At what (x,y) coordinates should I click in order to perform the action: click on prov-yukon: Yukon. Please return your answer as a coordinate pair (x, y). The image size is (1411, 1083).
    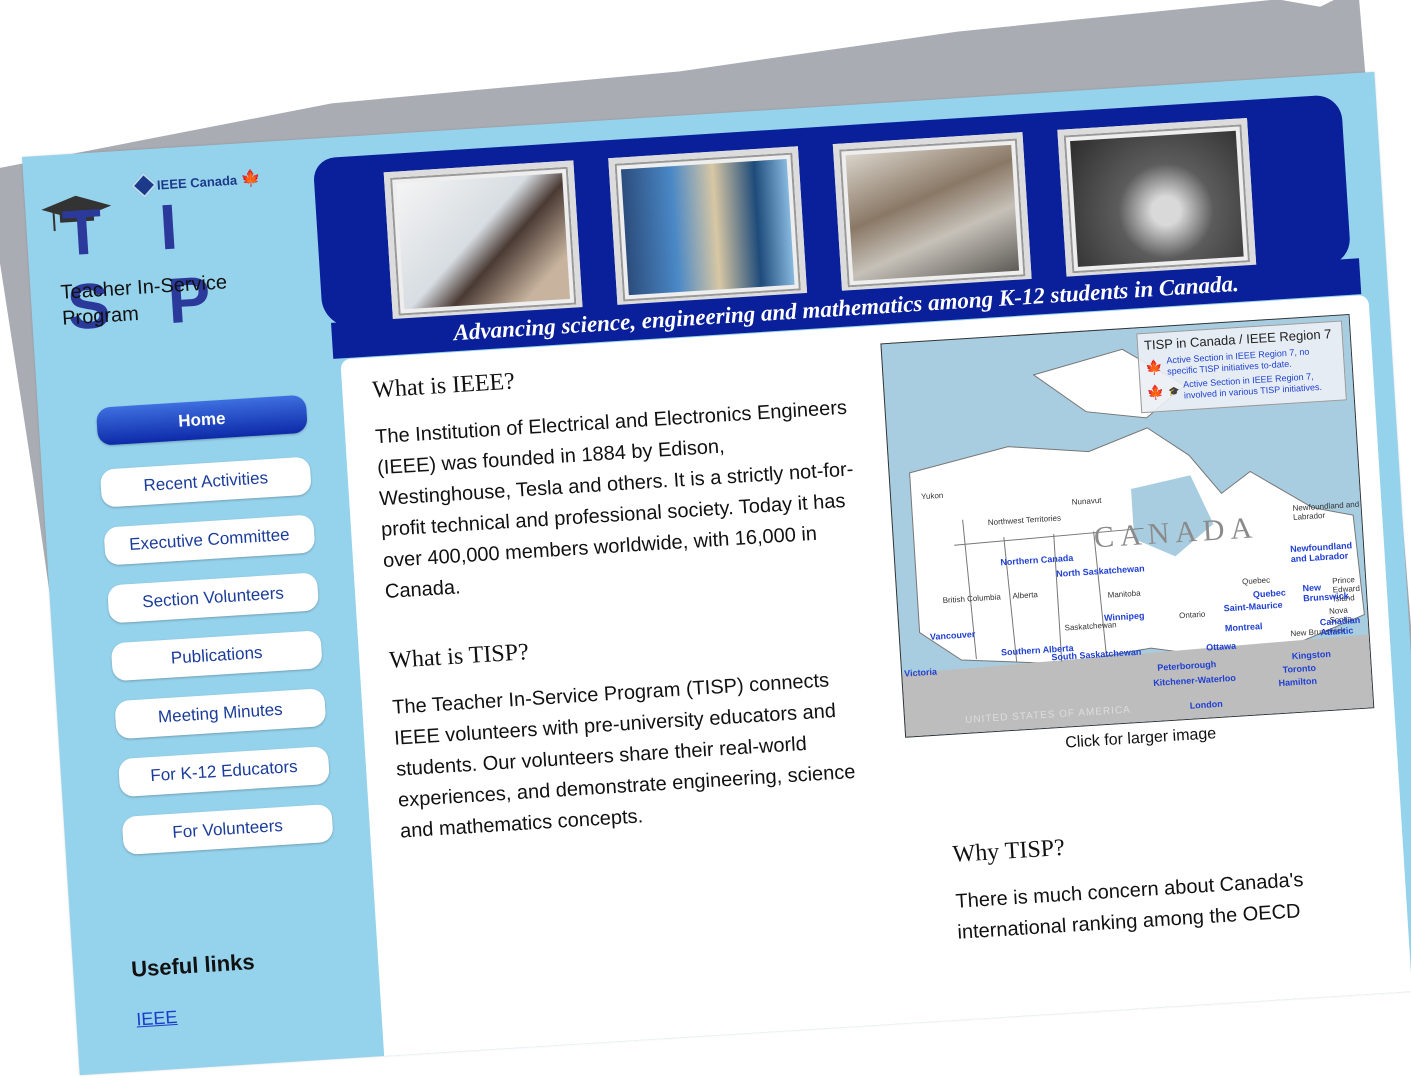
    Looking at the image, I should click on (932, 496).